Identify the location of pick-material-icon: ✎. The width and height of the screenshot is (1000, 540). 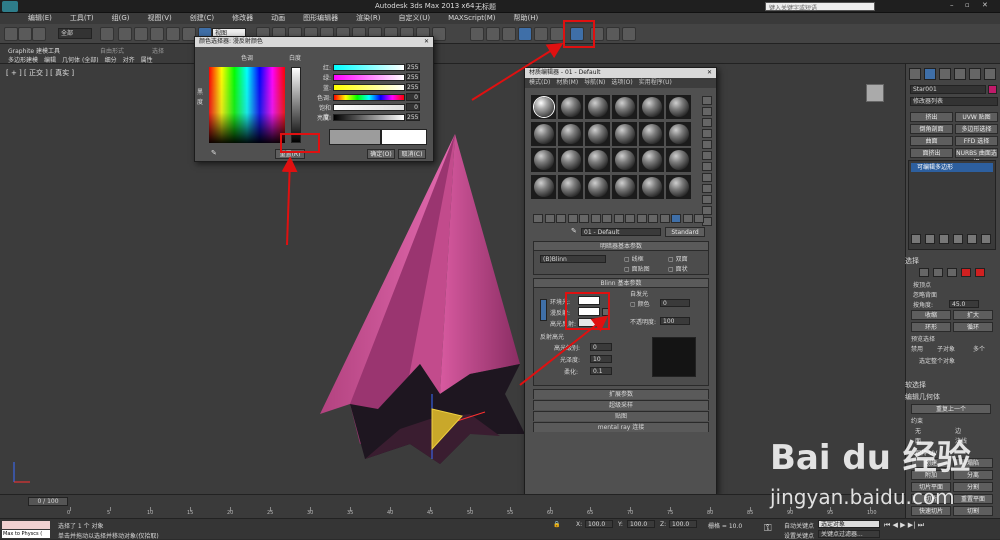
(574, 231).